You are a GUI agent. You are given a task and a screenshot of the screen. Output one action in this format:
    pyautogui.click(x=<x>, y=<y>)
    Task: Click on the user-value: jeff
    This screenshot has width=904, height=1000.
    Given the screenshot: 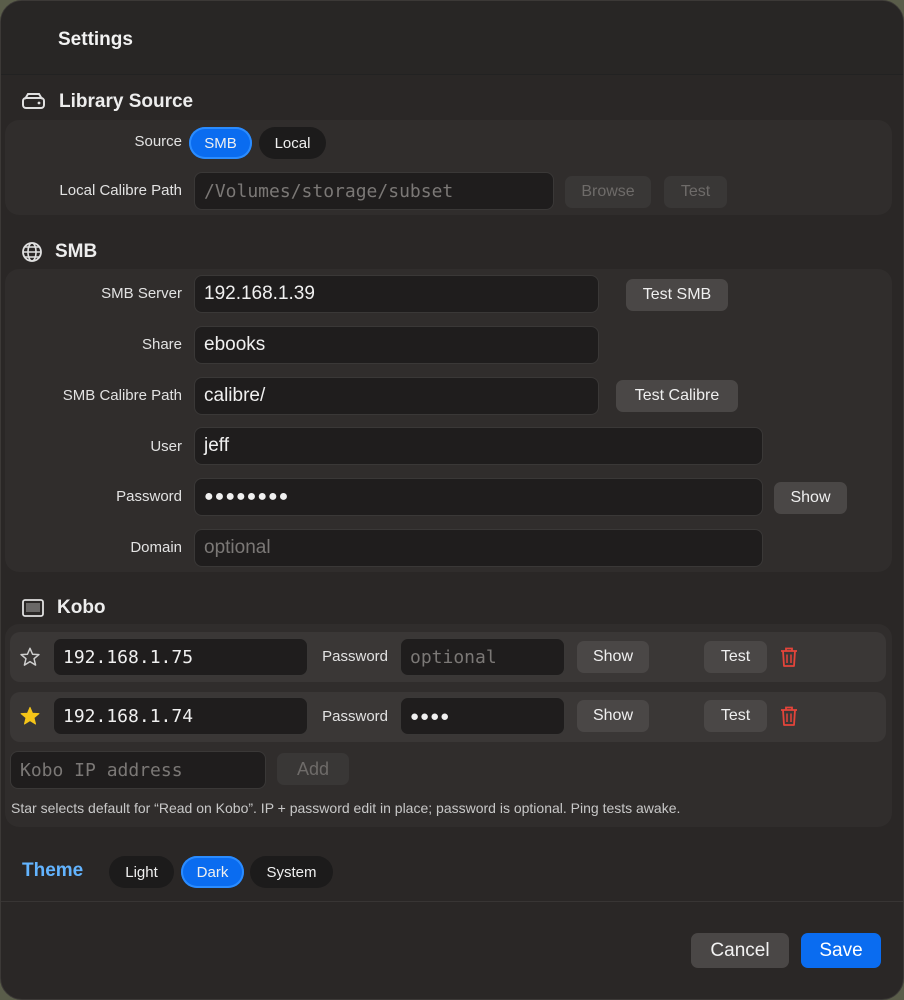 What is the action you would take?
    pyautogui.click(x=217, y=445)
    